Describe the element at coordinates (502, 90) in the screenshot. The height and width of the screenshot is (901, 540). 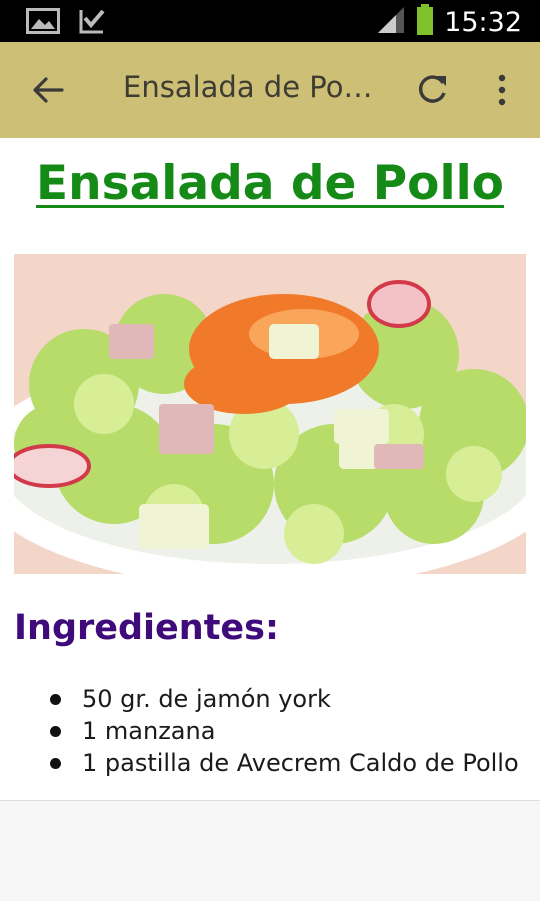
I see `more-vert-icon` at that location.